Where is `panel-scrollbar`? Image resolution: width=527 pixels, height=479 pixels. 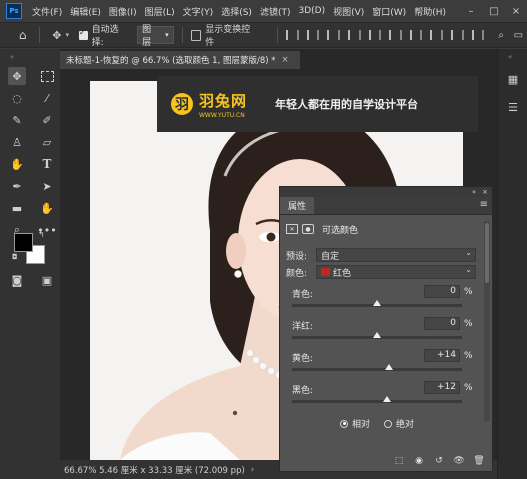 panel-scrollbar is located at coordinates (487, 321).